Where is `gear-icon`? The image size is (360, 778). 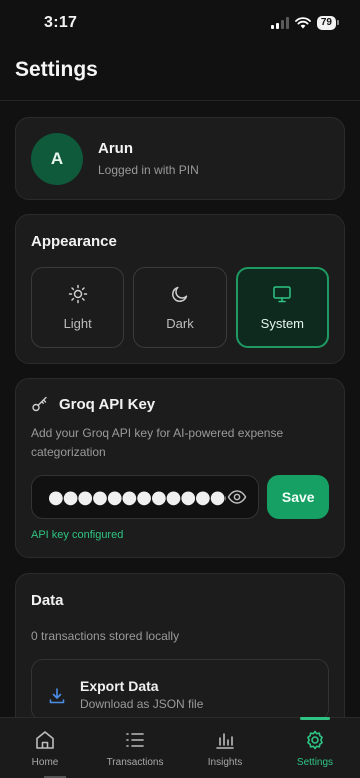
gear-icon is located at coordinates (315, 740).